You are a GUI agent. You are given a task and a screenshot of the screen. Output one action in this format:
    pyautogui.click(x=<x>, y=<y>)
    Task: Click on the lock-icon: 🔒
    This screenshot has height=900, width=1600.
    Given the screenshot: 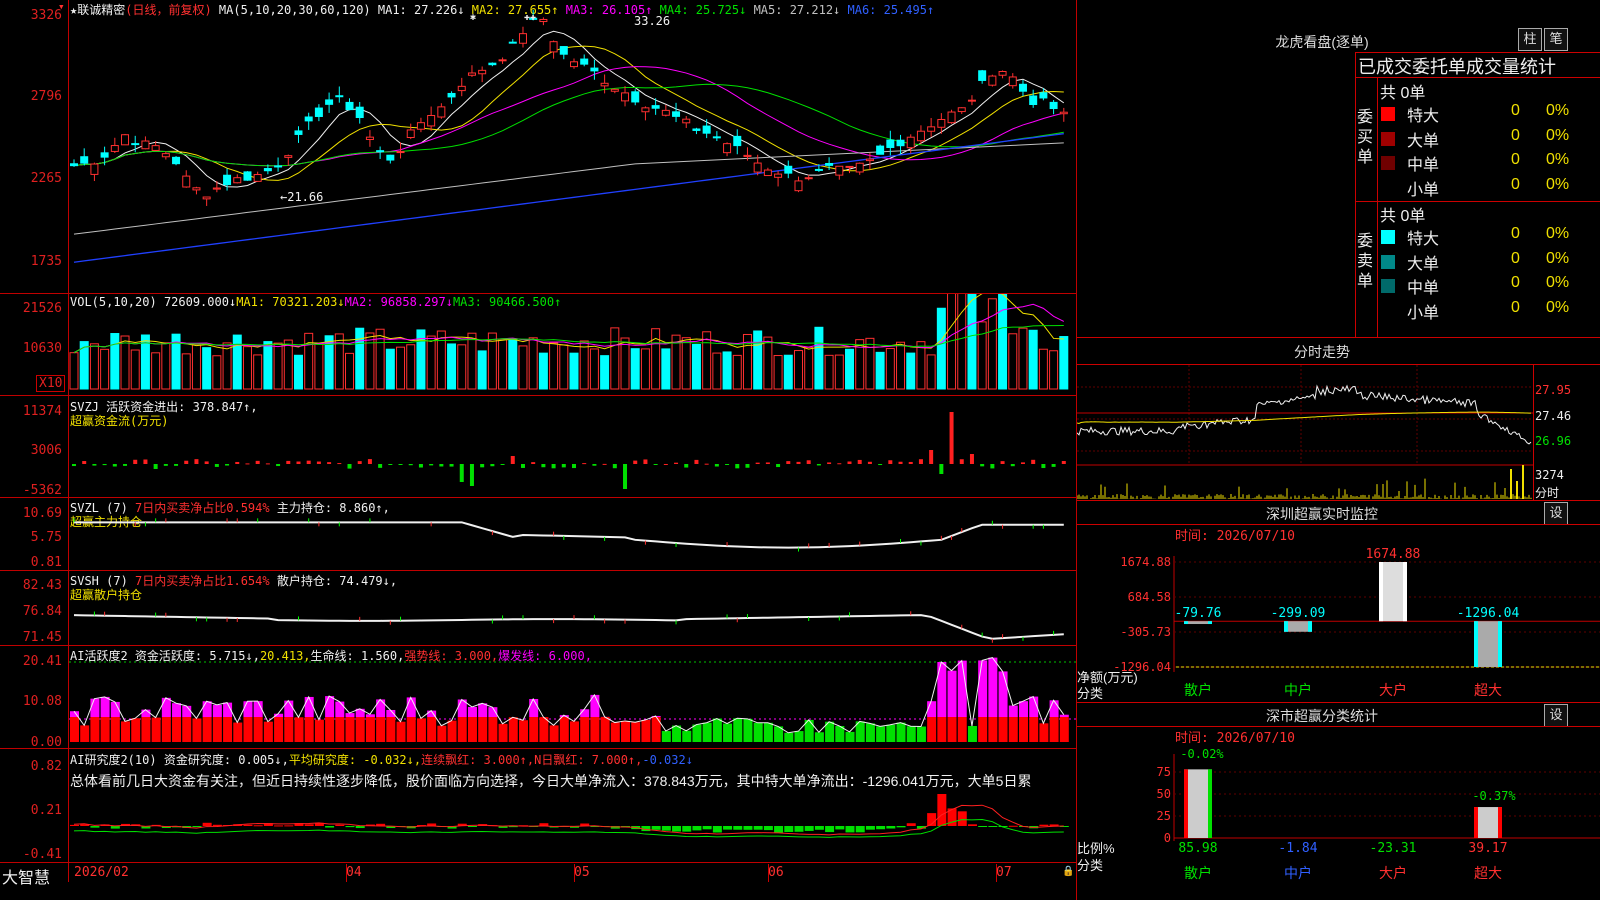 What is the action you would take?
    pyautogui.click(x=1068, y=871)
    